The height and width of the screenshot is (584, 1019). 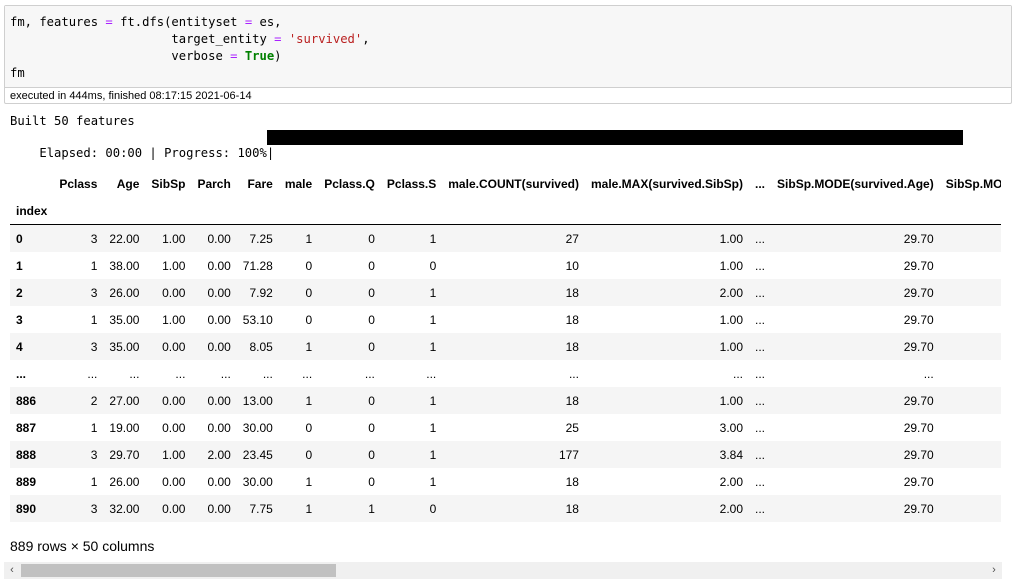 I want to click on table-cell: 3.84, so click(x=731, y=454).